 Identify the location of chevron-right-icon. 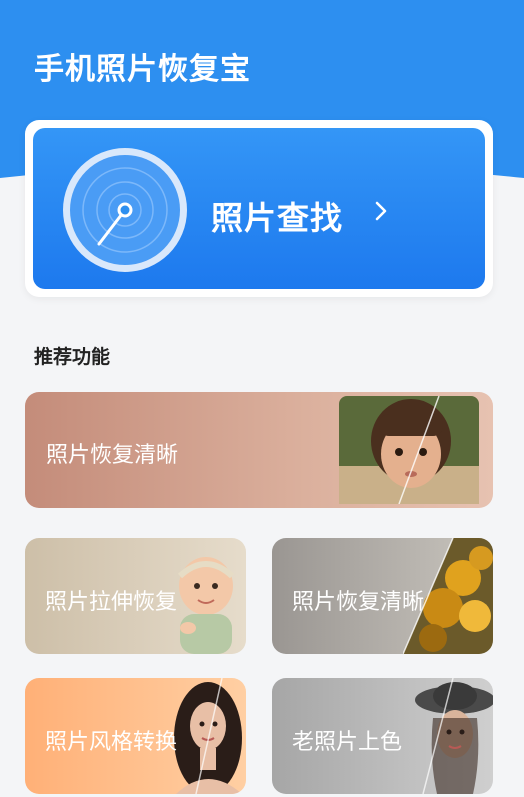
(381, 211).